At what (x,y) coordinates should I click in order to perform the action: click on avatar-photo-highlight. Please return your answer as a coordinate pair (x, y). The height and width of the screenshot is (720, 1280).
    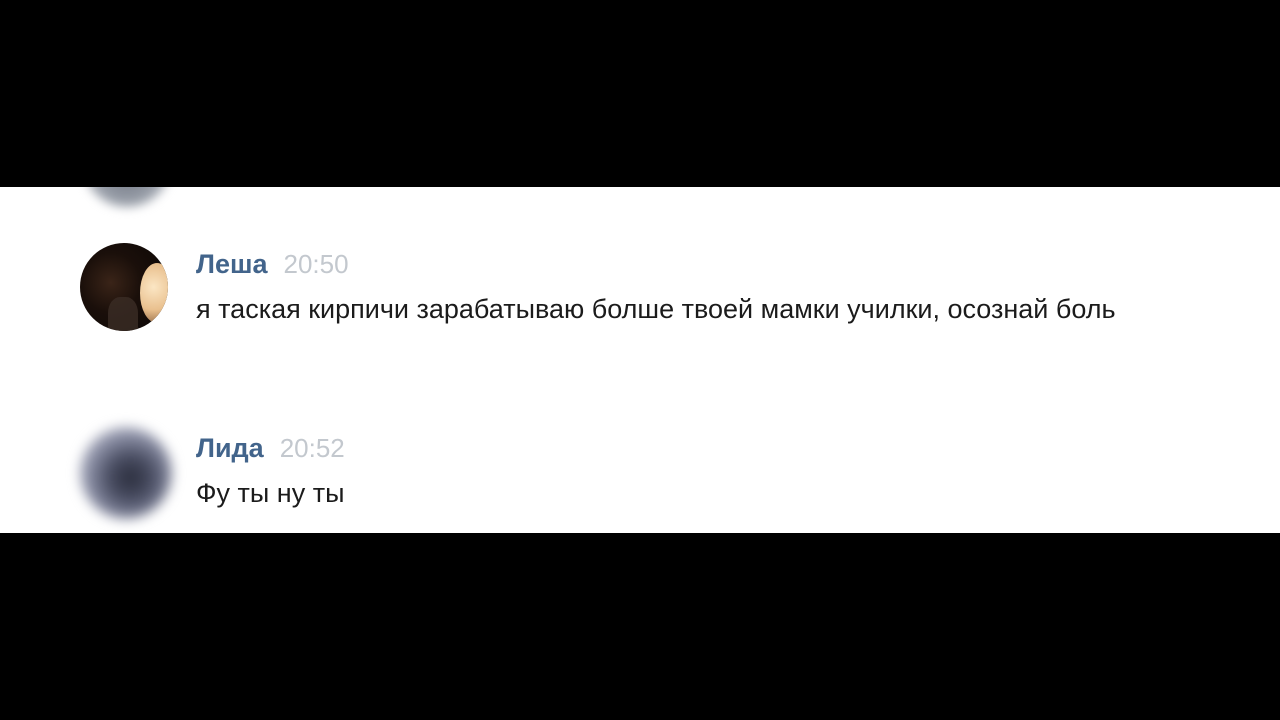
    Looking at the image, I should click on (154, 293).